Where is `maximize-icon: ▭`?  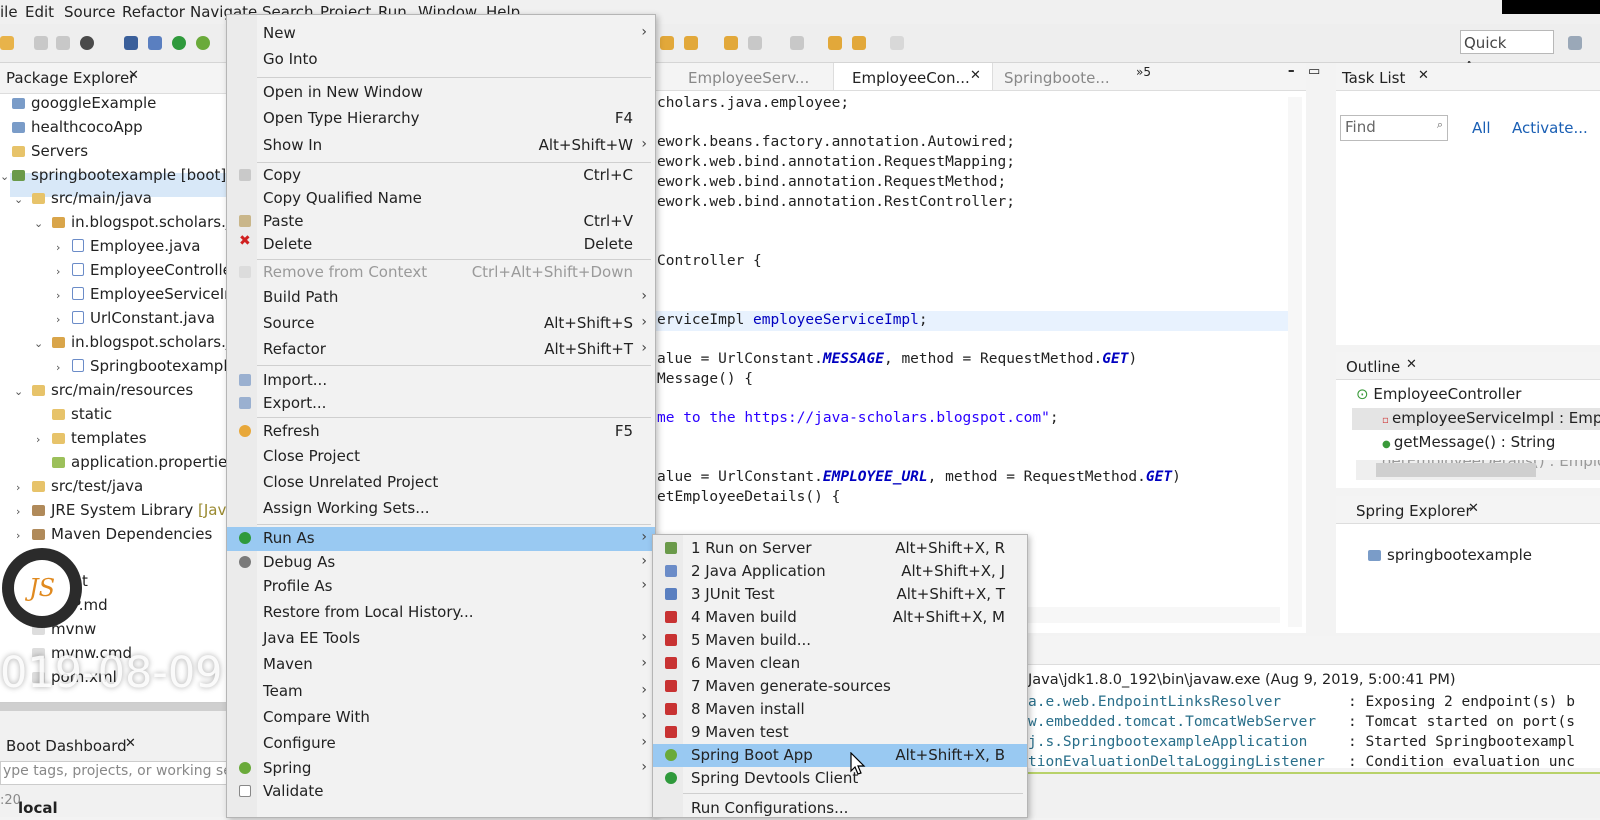
maximize-icon: ▭ is located at coordinates (1314, 71).